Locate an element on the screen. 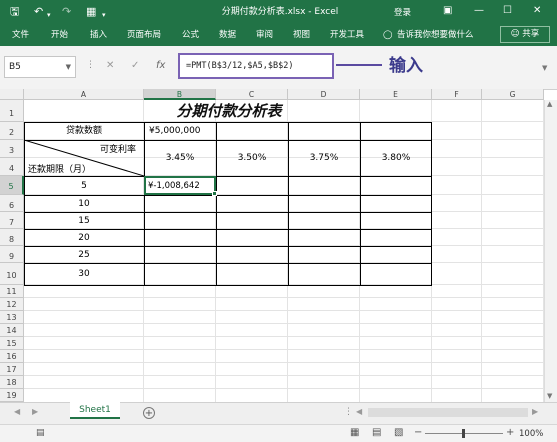 Image resolution: width=557 pixels, height=442 pixels. tab-data: 数据 is located at coordinates (227, 35).